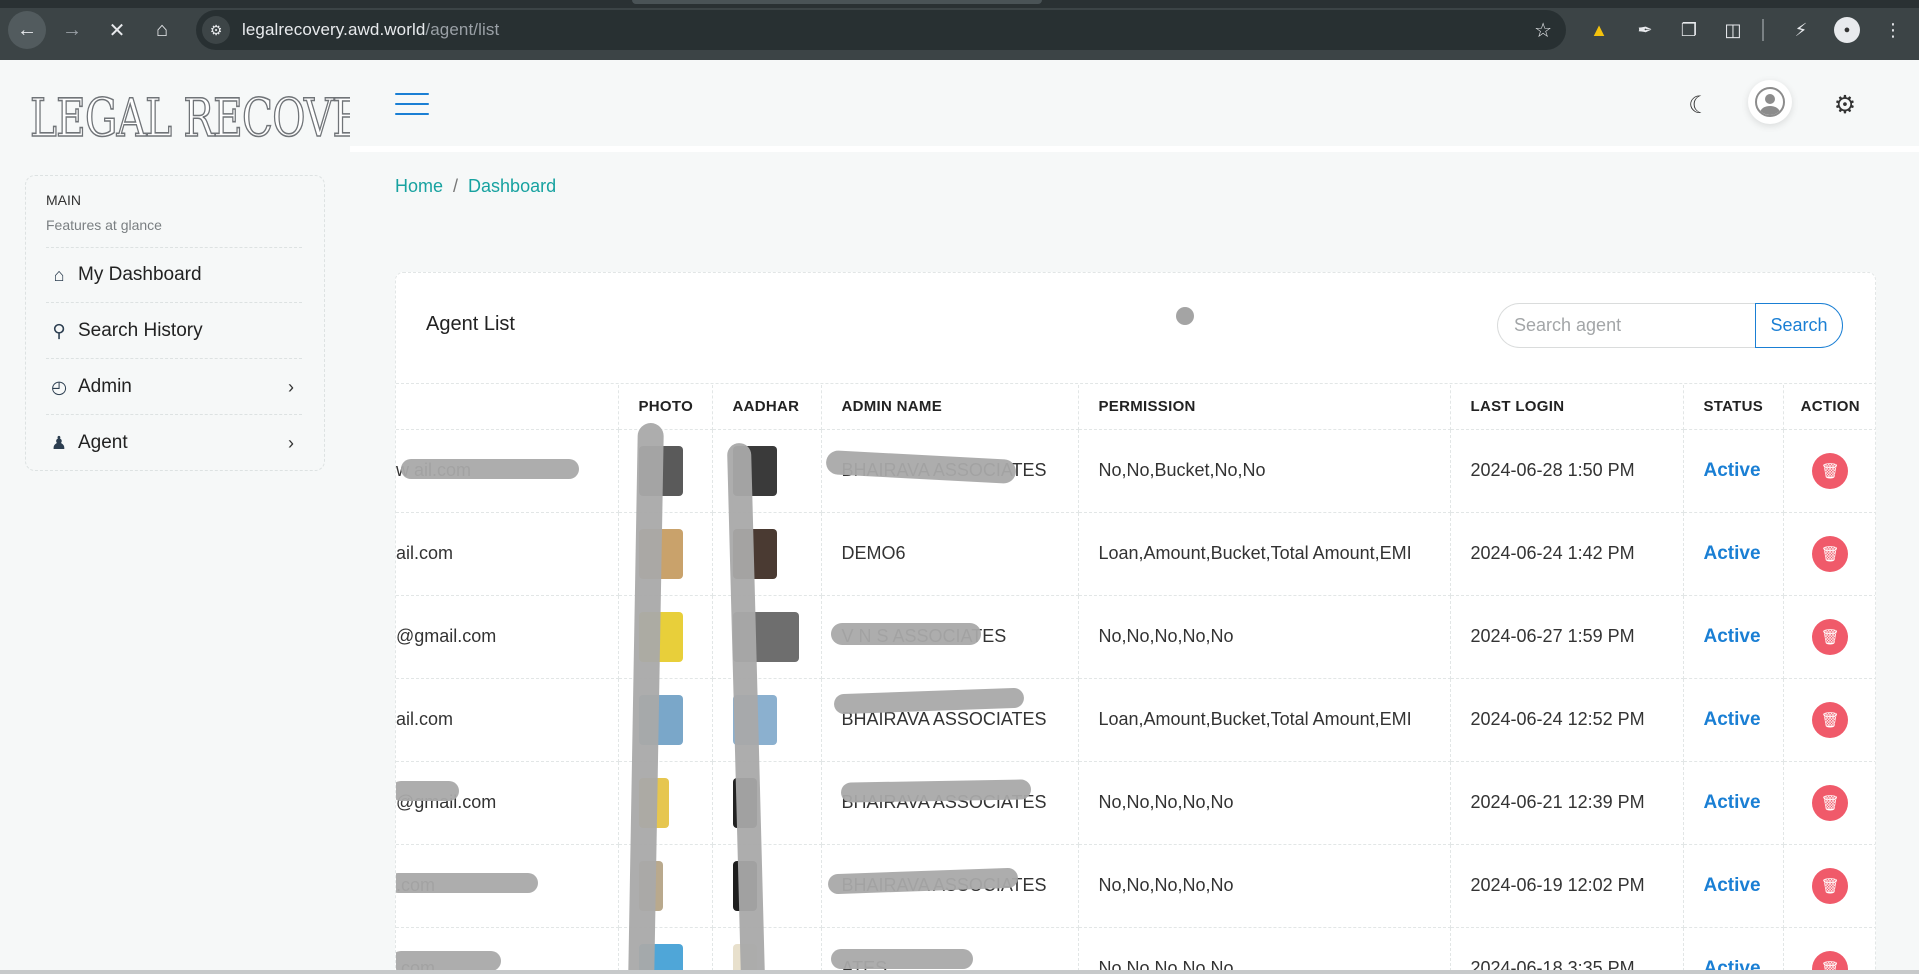 This screenshot has height=974, width=1919. What do you see at coordinates (1799, 325) in the screenshot?
I see `search-button: Search` at bounding box center [1799, 325].